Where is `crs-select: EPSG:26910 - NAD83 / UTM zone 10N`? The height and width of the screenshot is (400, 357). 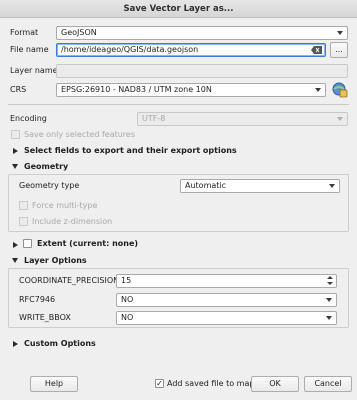
crs-select: EPSG:26910 - NAD83 / UTM zone 10N is located at coordinates (191, 90).